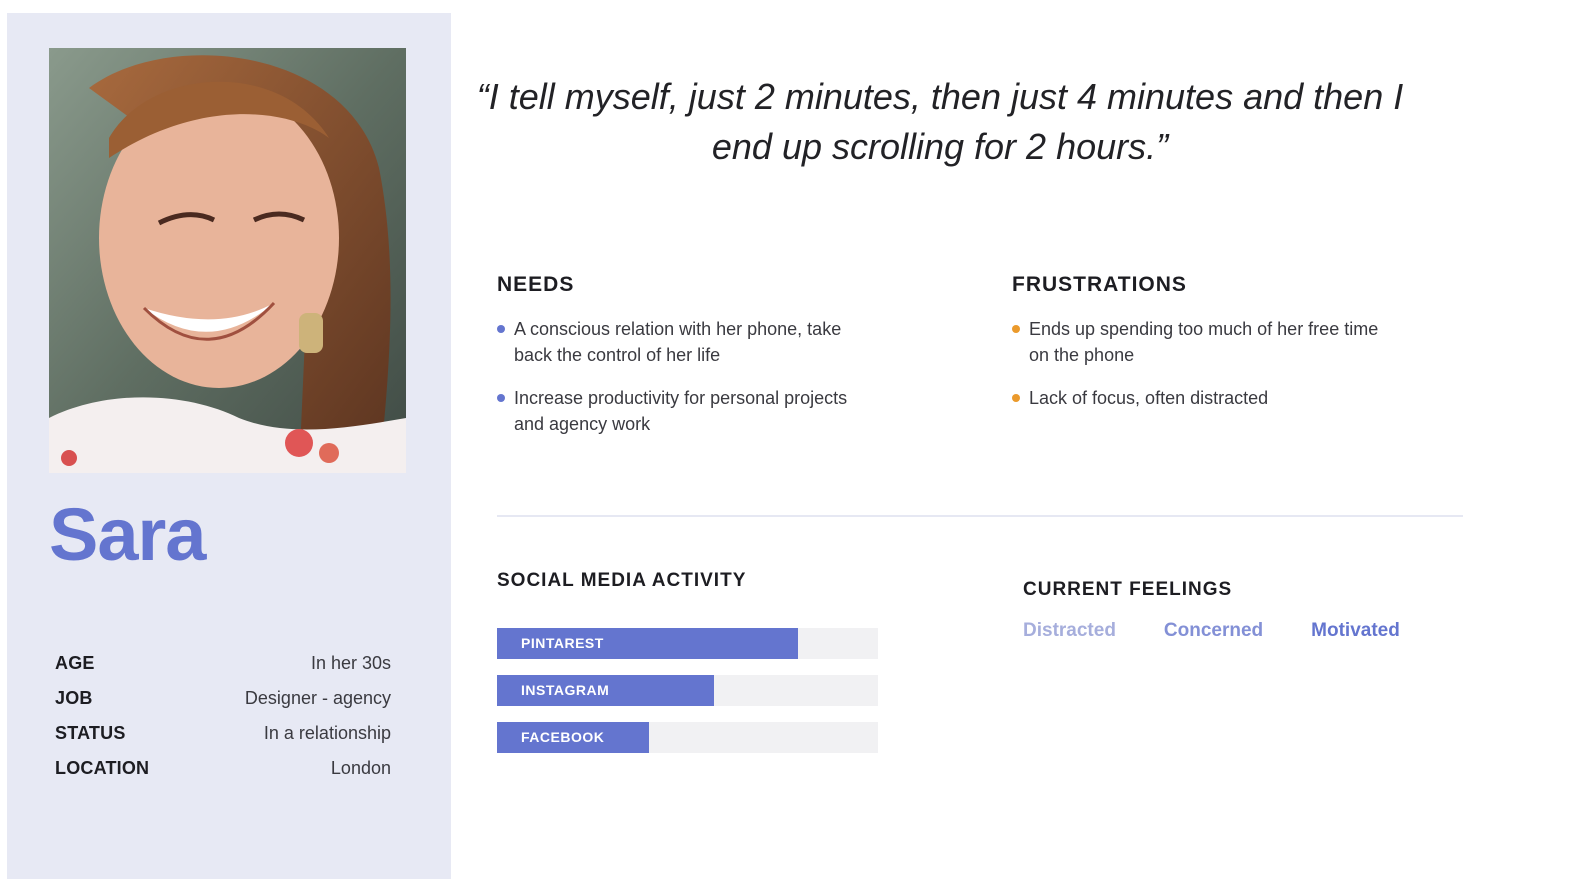 Image resolution: width=1574 pixels, height=888 pixels. Describe the element at coordinates (74, 698) in the screenshot. I see `detail-label: JOB` at that location.